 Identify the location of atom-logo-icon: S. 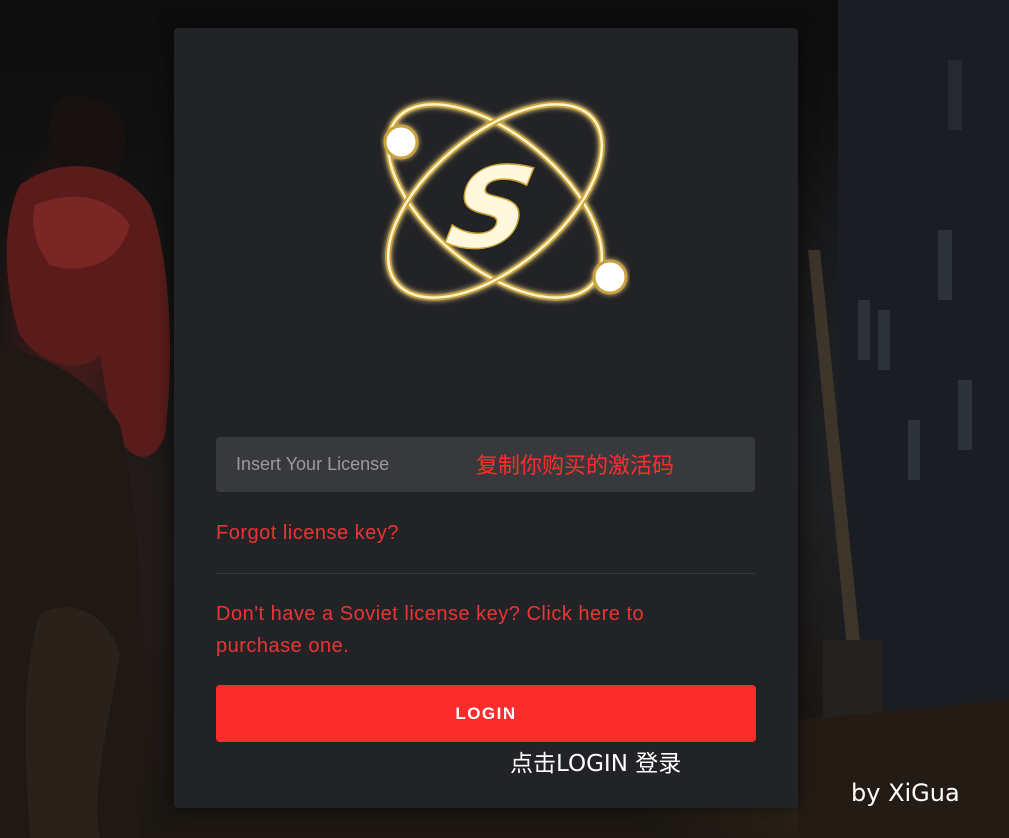
(505, 201).